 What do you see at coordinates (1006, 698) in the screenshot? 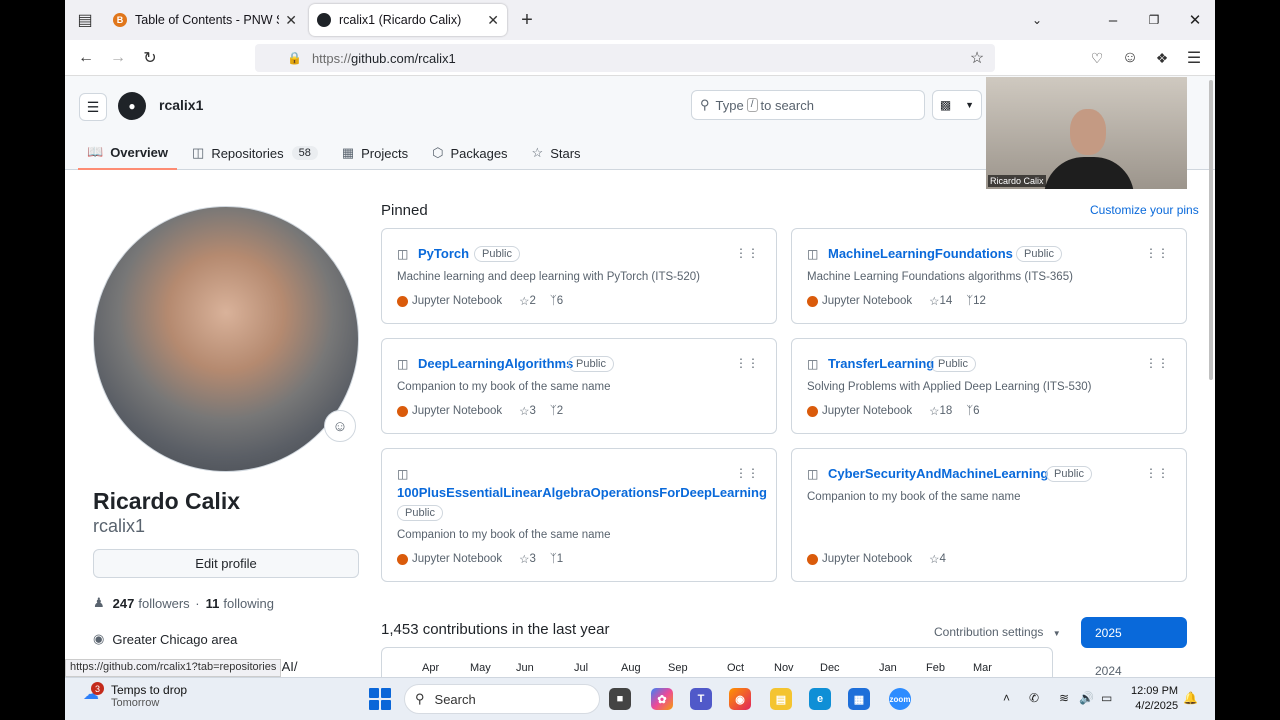
I see `tray-overflow-chevron-icon: ˄` at bounding box center [1006, 698].